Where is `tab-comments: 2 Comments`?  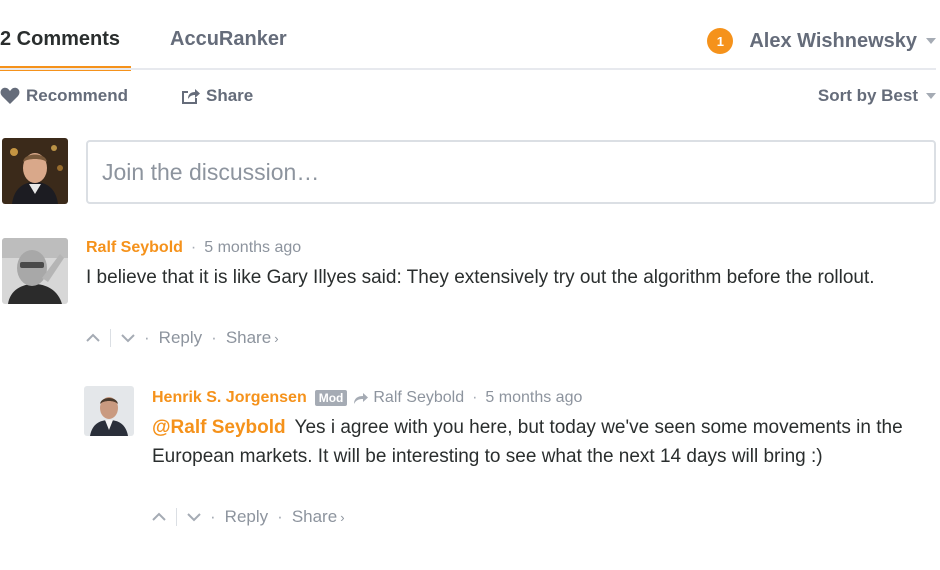
tab-comments: 2 Comments is located at coordinates (60, 39).